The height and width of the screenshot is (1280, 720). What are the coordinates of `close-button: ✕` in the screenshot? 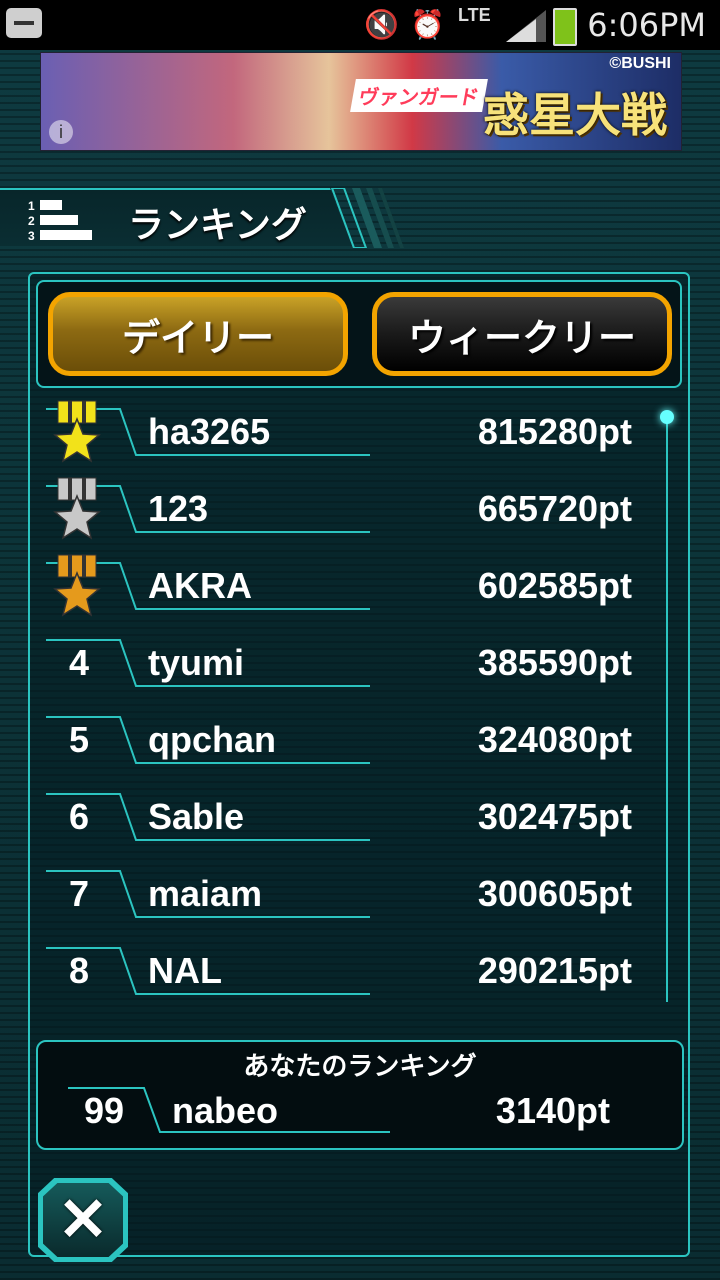 It's located at (83, 1220).